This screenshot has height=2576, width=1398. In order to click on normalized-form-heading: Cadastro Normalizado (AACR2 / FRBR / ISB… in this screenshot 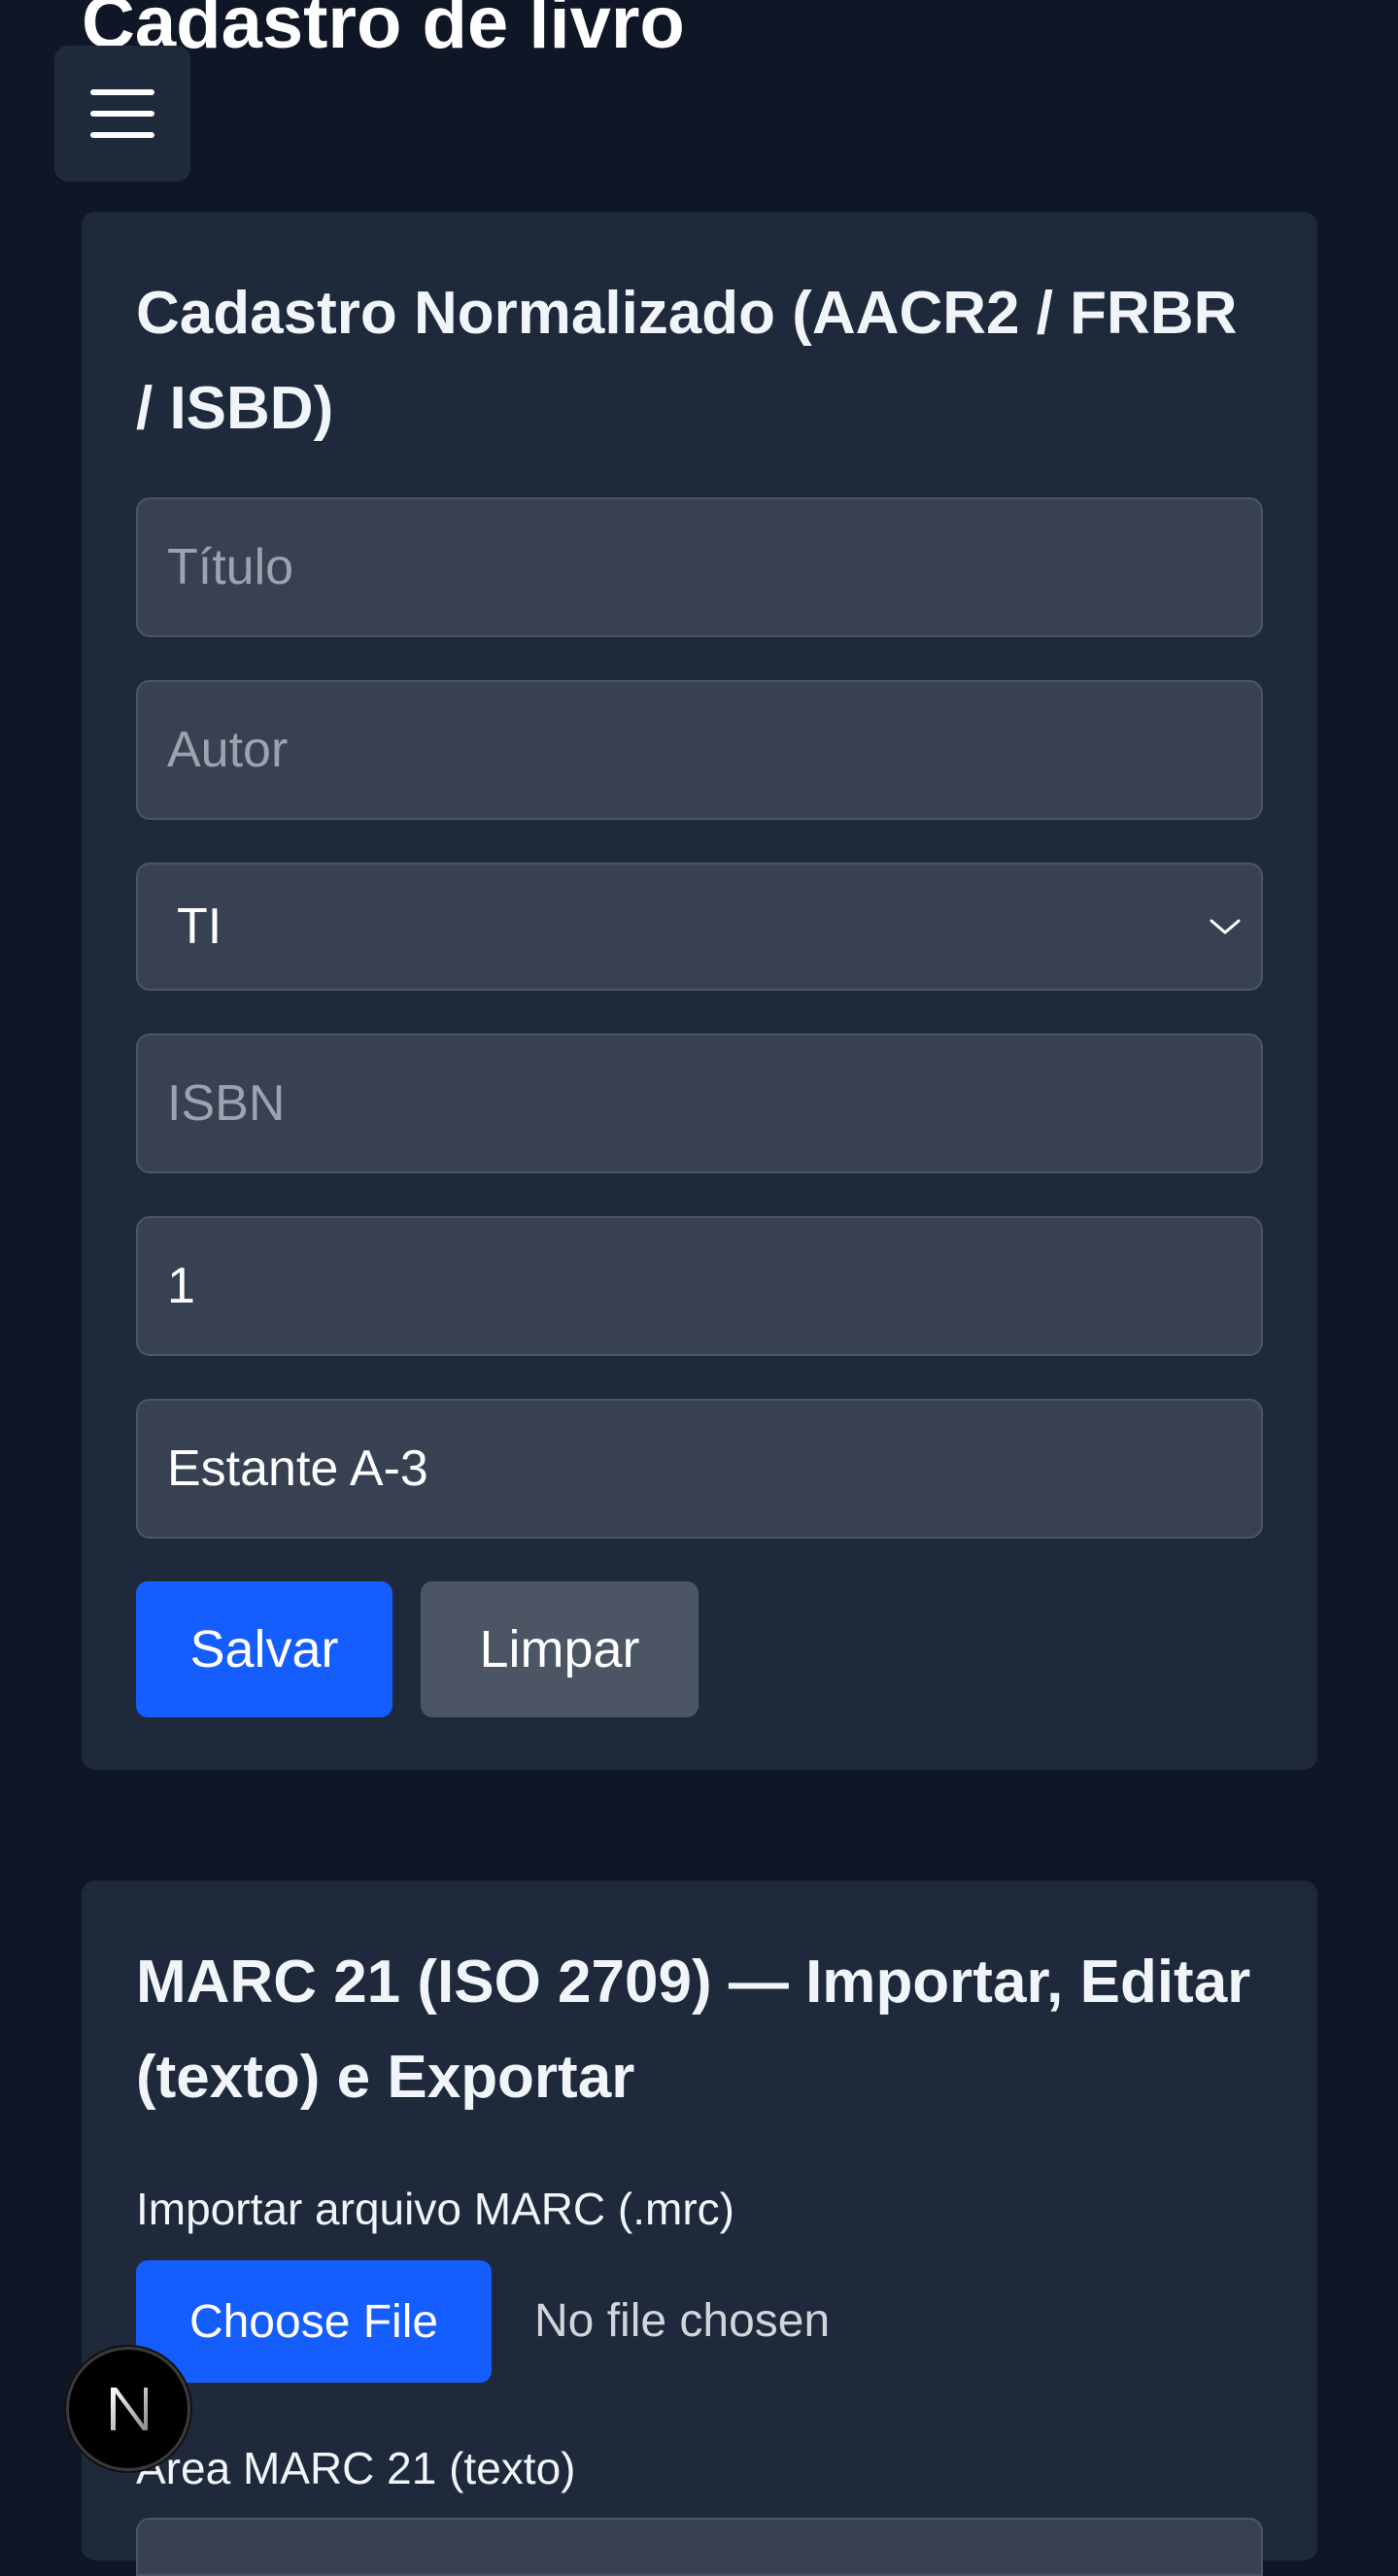, I will do `click(687, 361)`.